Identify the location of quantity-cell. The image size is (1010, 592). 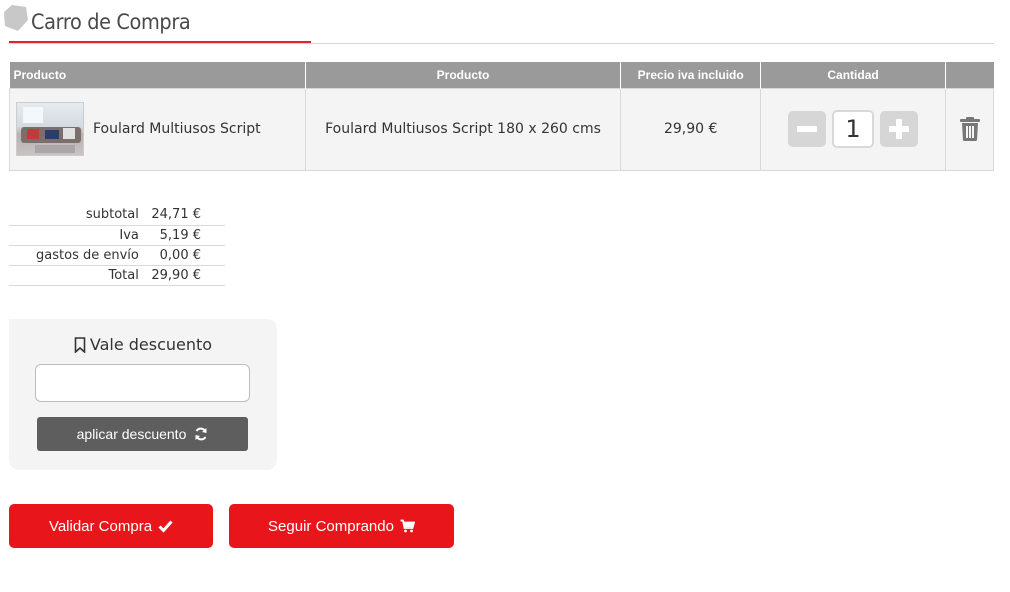
(853, 129).